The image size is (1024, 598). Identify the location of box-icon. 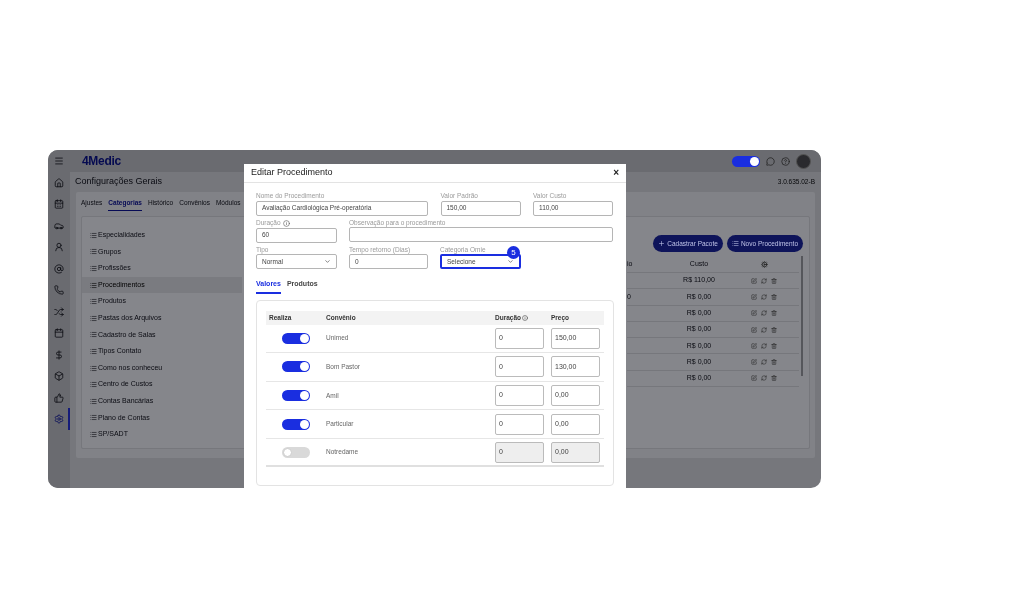
(59, 376).